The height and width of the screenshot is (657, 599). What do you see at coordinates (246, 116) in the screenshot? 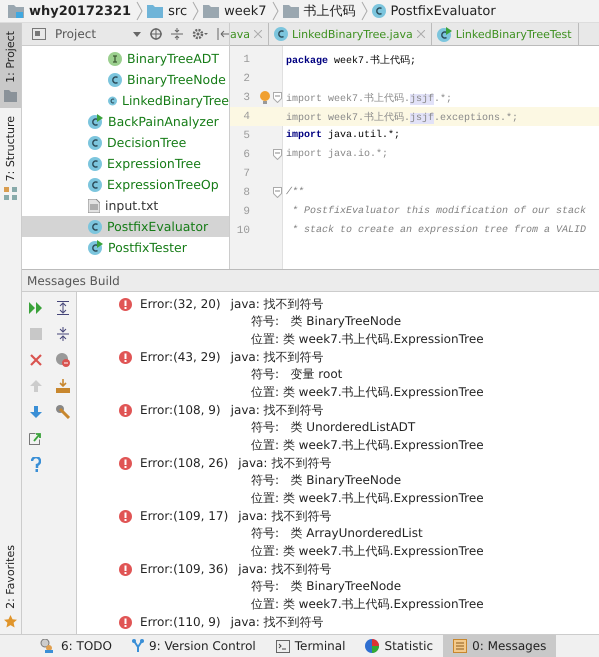
I see `line-number: 4` at bounding box center [246, 116].